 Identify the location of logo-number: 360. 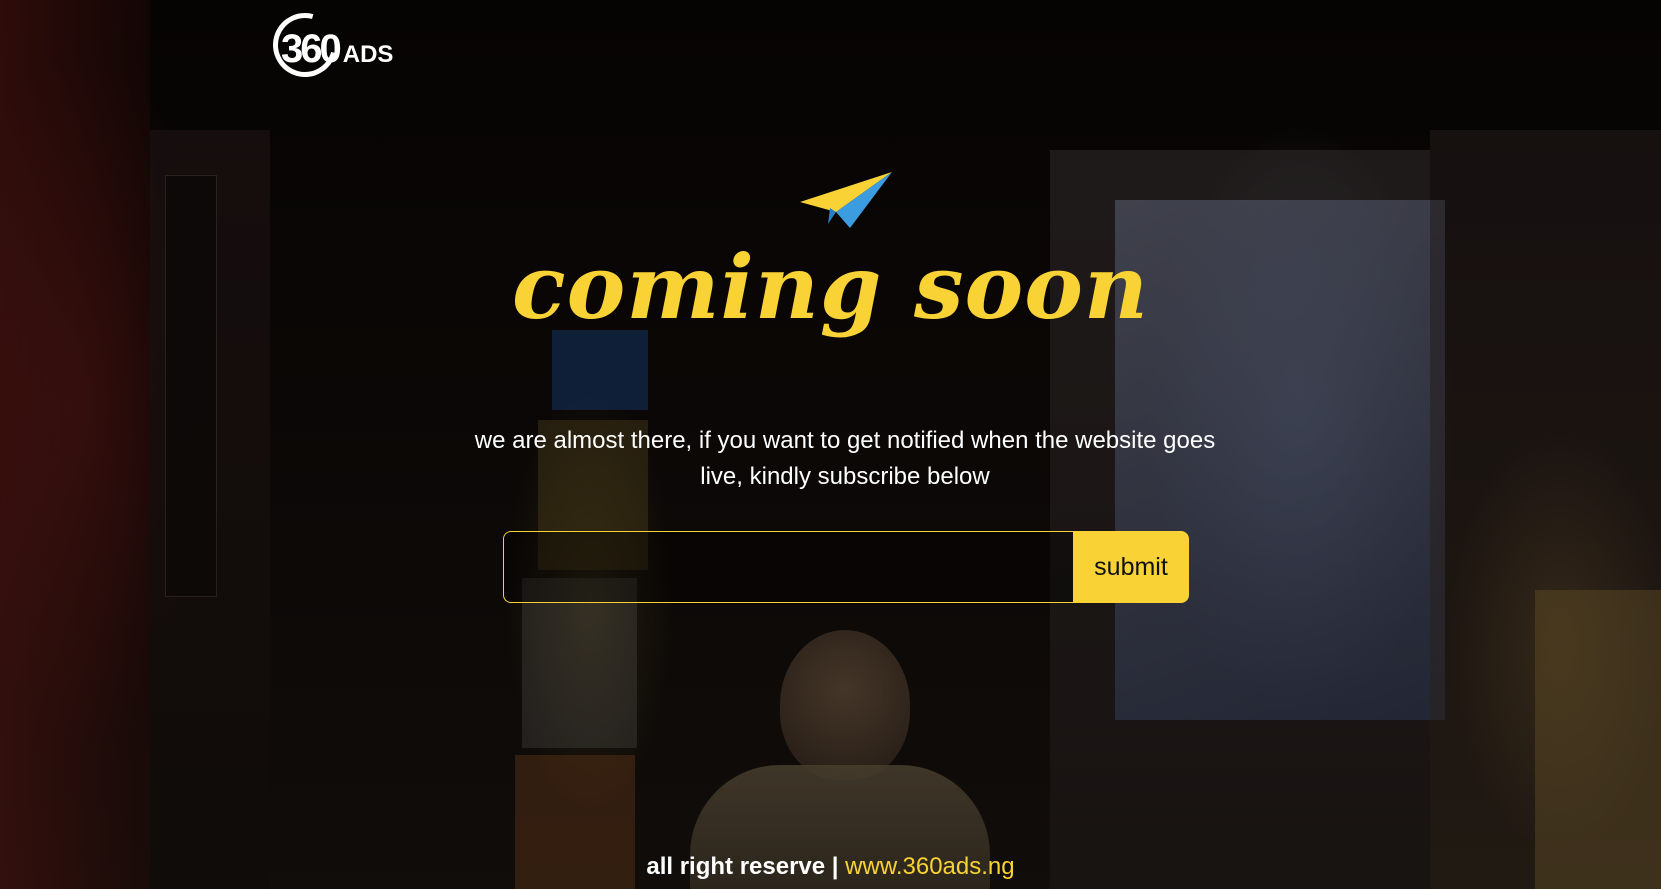
(311, 49).